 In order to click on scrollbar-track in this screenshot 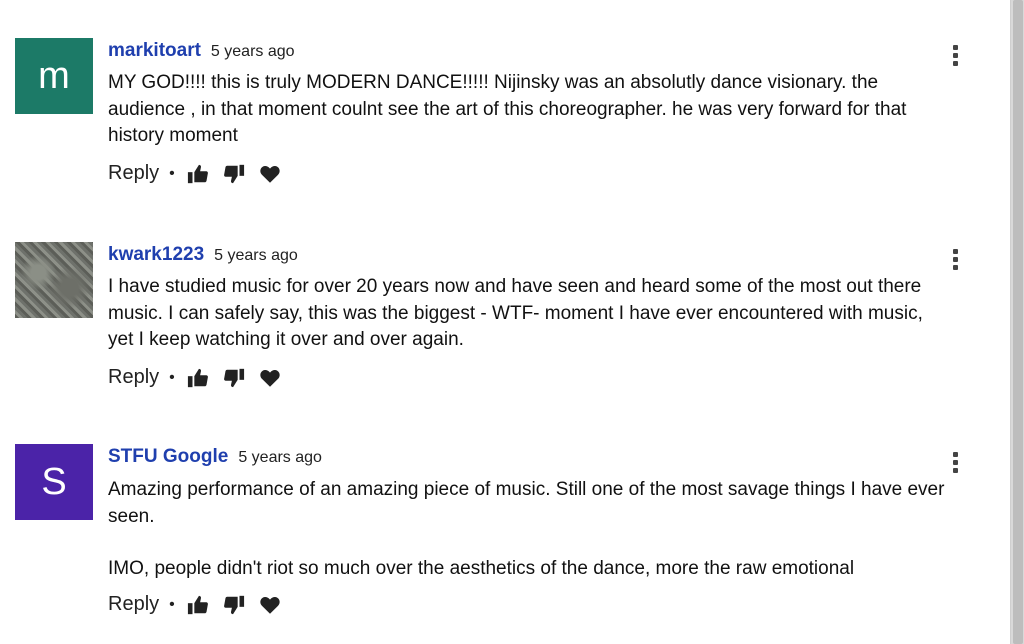, I will do `click(1017, 322)`.